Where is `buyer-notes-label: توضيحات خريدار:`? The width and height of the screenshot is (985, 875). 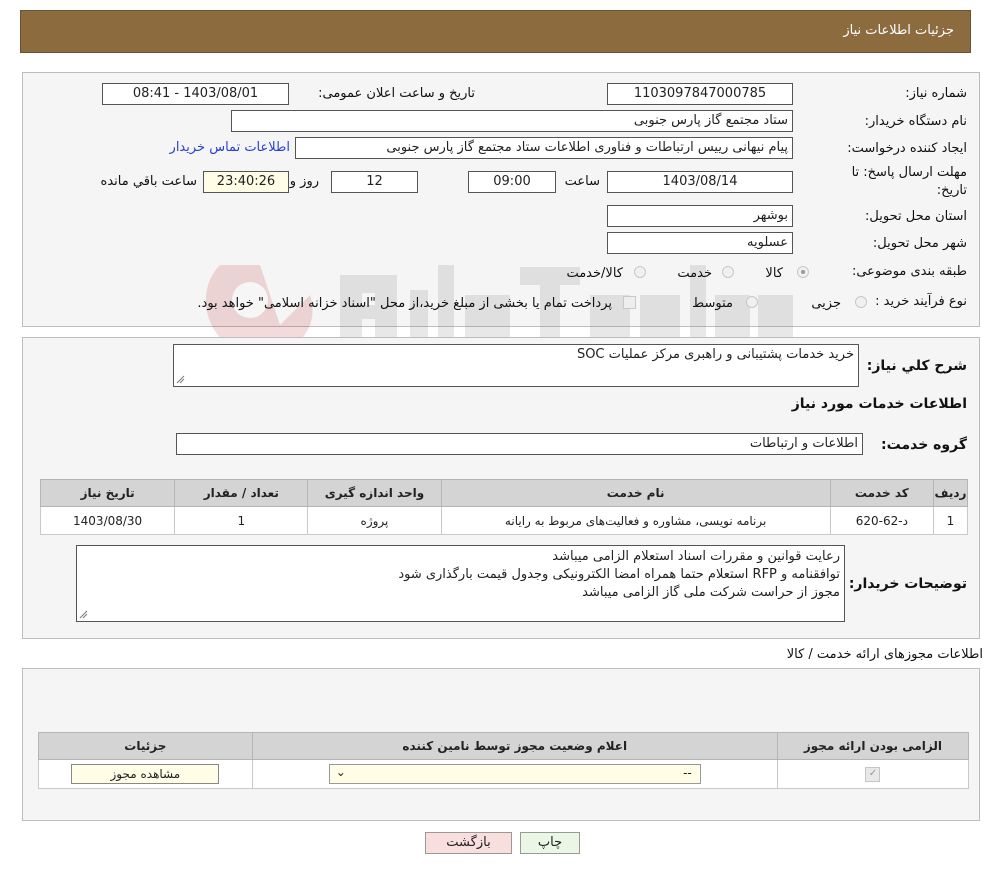
buyer-notes-label: توضيحات خريدار: is located at coordinates (907, 584).